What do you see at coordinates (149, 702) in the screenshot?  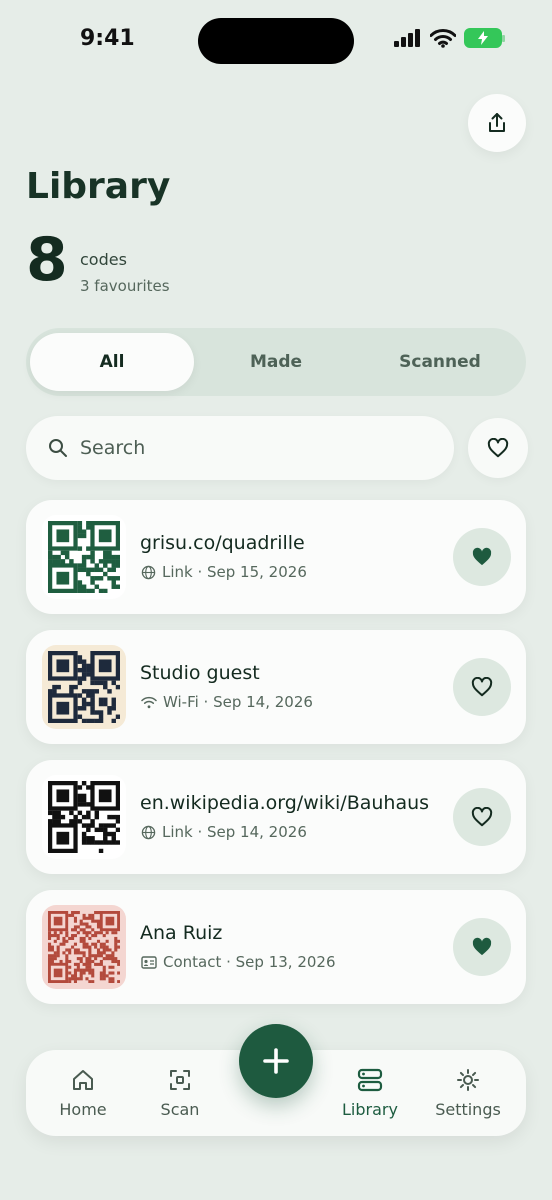 I see `wifi-icon` at bounding box center [149, 702].